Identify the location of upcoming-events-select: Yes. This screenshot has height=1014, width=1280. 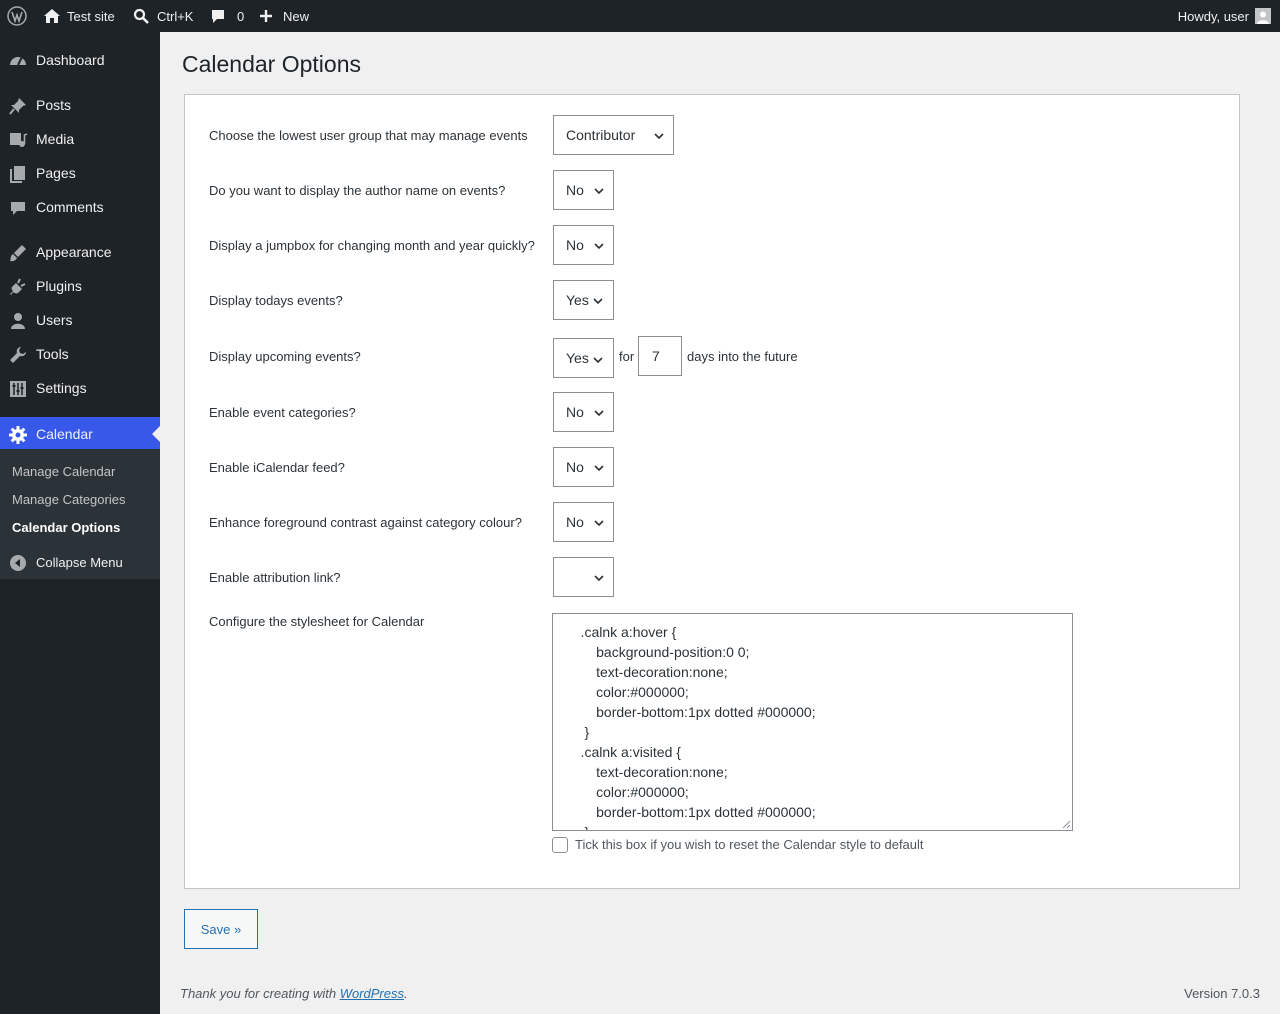
(583, 358).